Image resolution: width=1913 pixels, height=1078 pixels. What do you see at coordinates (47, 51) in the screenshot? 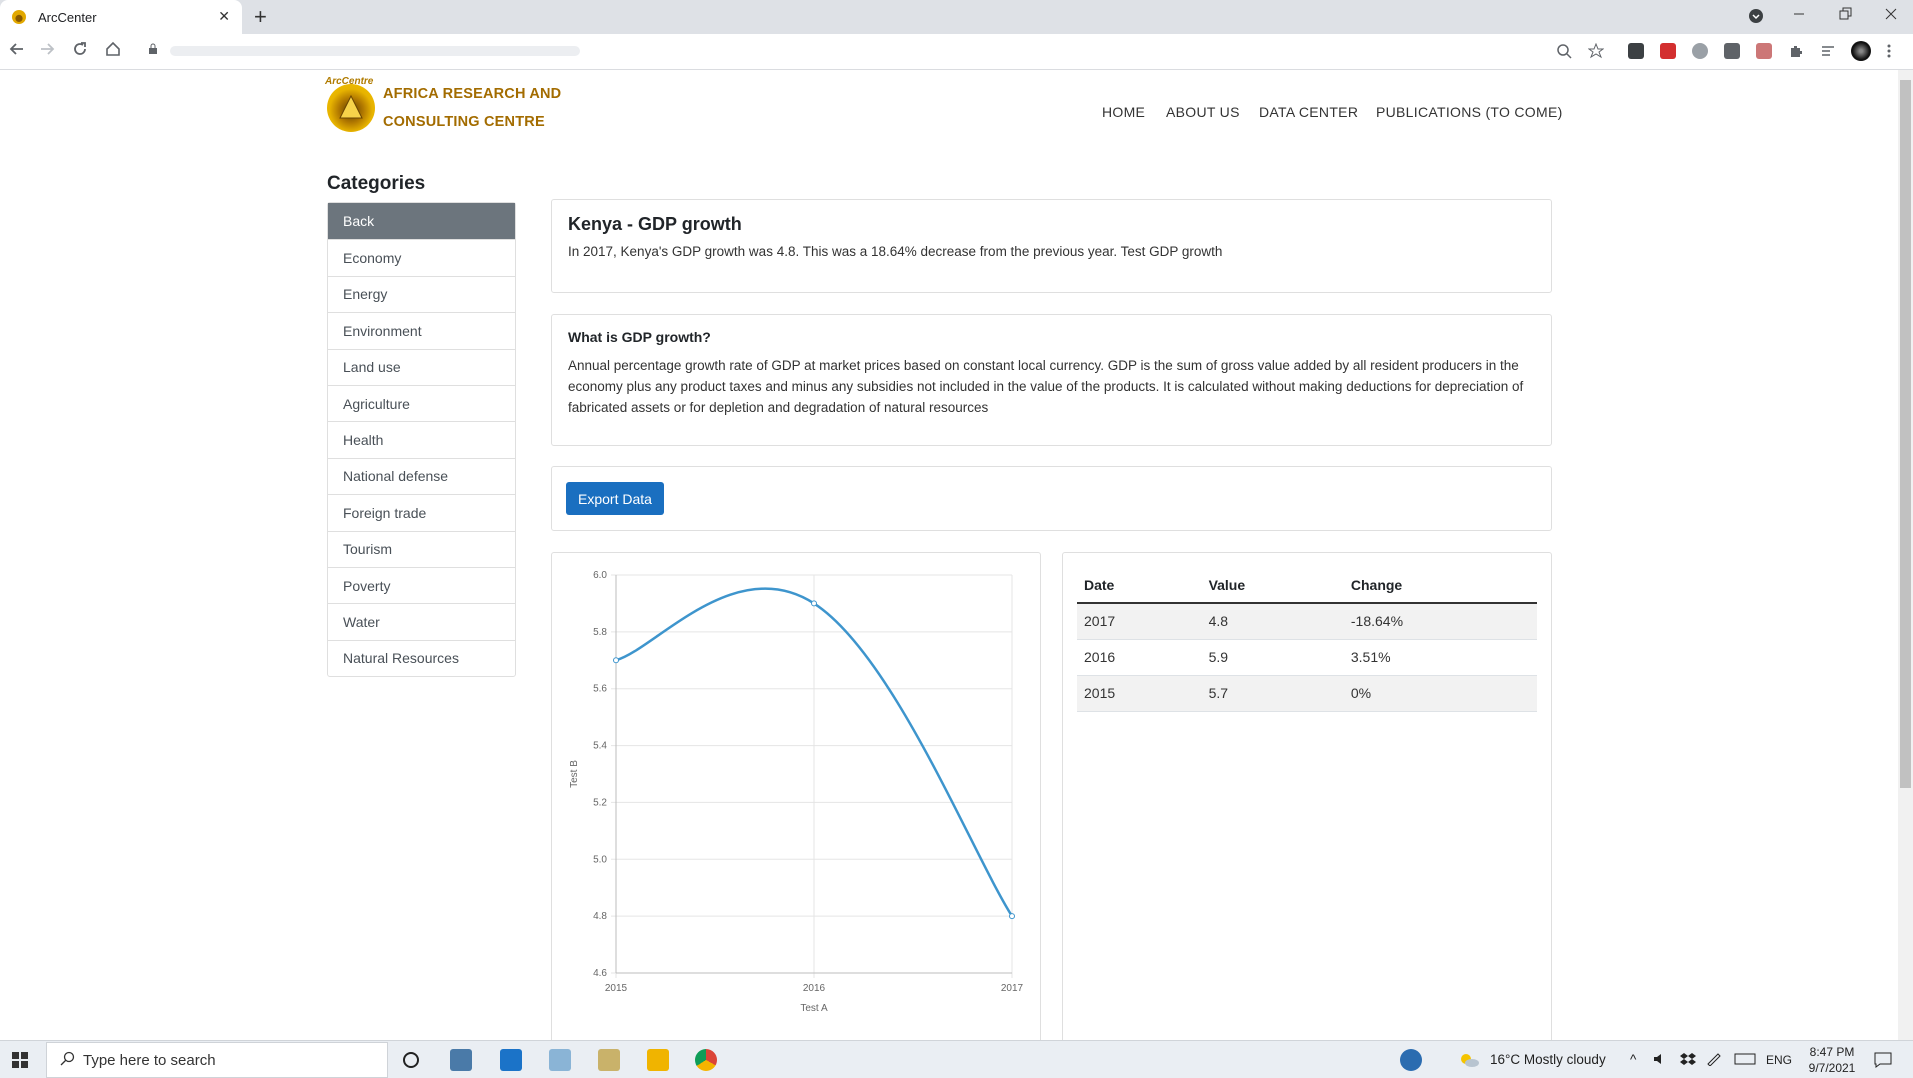
I see `forward-arrow-icon` at bounding box center [47, 51].